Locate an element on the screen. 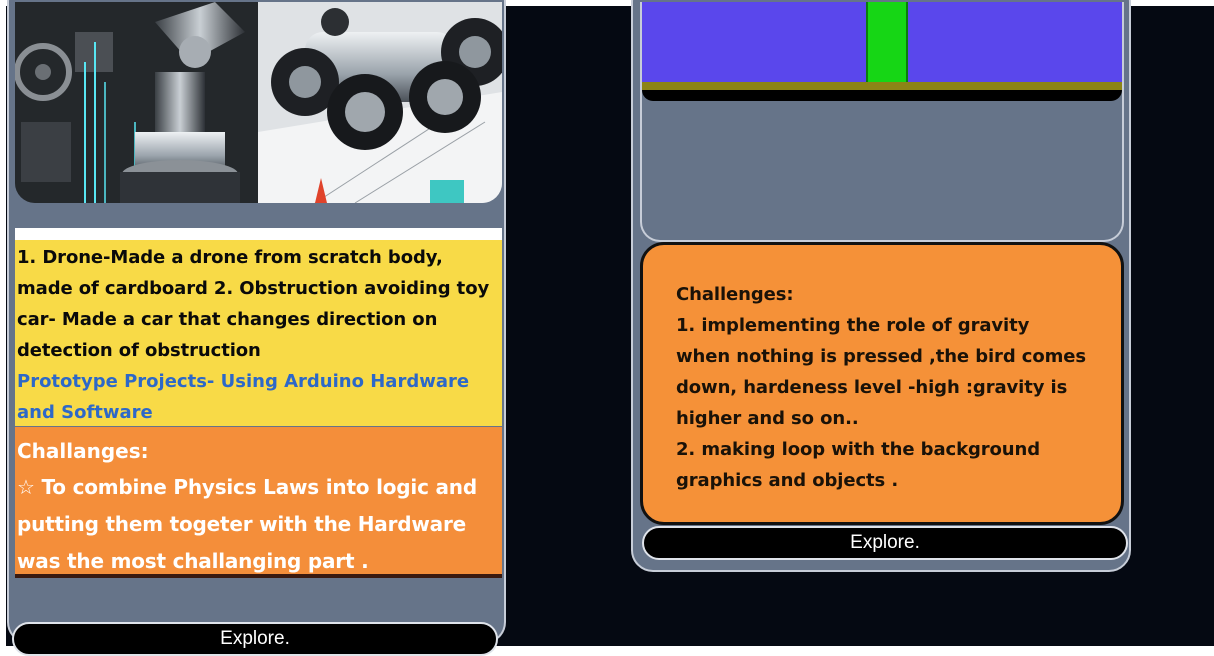 This screenshot has width=1214, height=656. challenges-heading: Challenges: is located at coordinates (735, 294).